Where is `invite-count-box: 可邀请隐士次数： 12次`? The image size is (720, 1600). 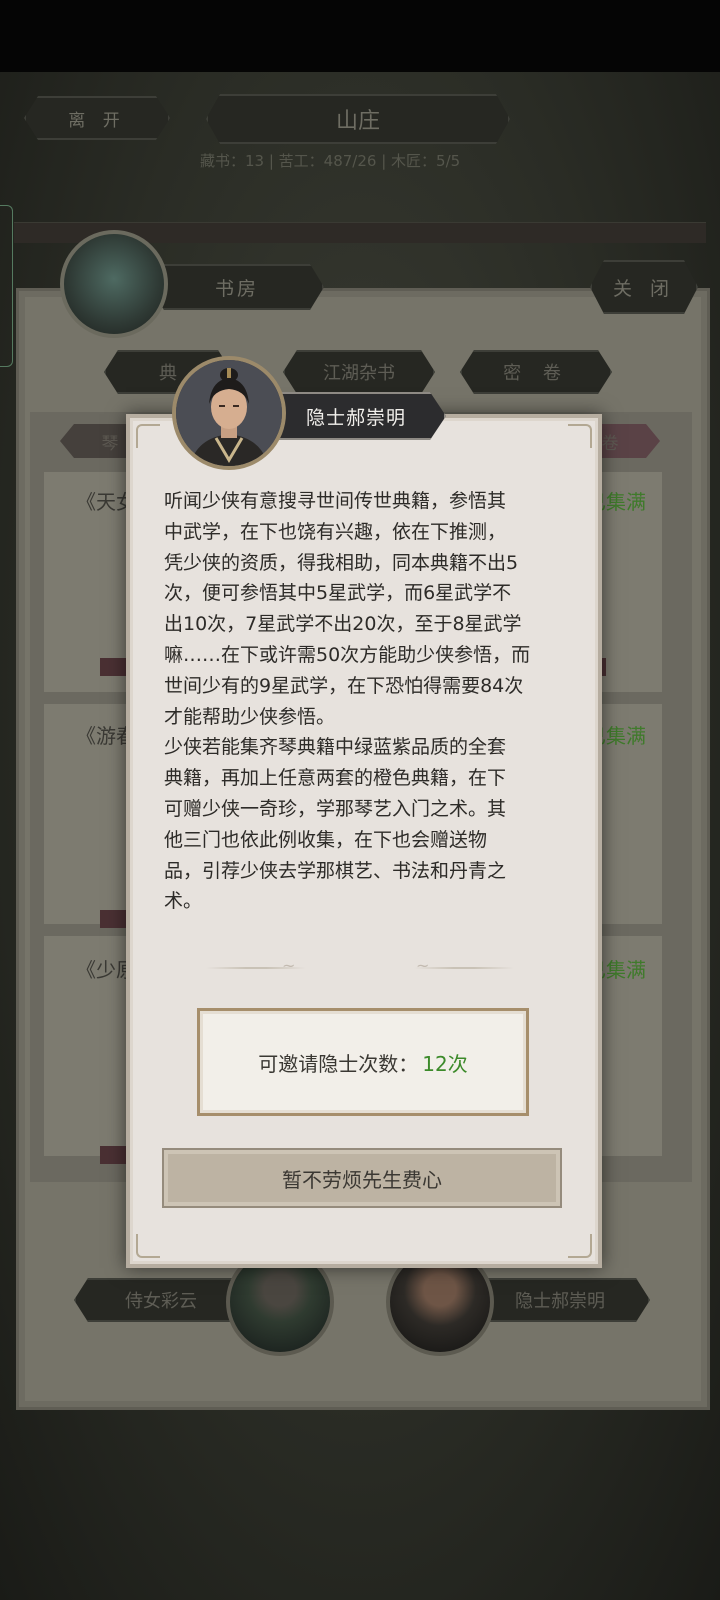 invite-count-box: 可邀请隐士次数： 12次 is located at coordinates (363, 1062).